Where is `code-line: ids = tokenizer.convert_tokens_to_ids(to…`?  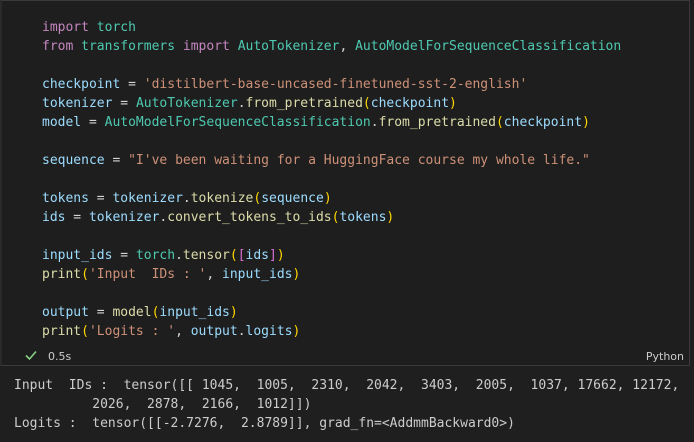 code-line: ids = tokenizer.convert_tokens_to_ids(to… is located at coordinates (362, 217).